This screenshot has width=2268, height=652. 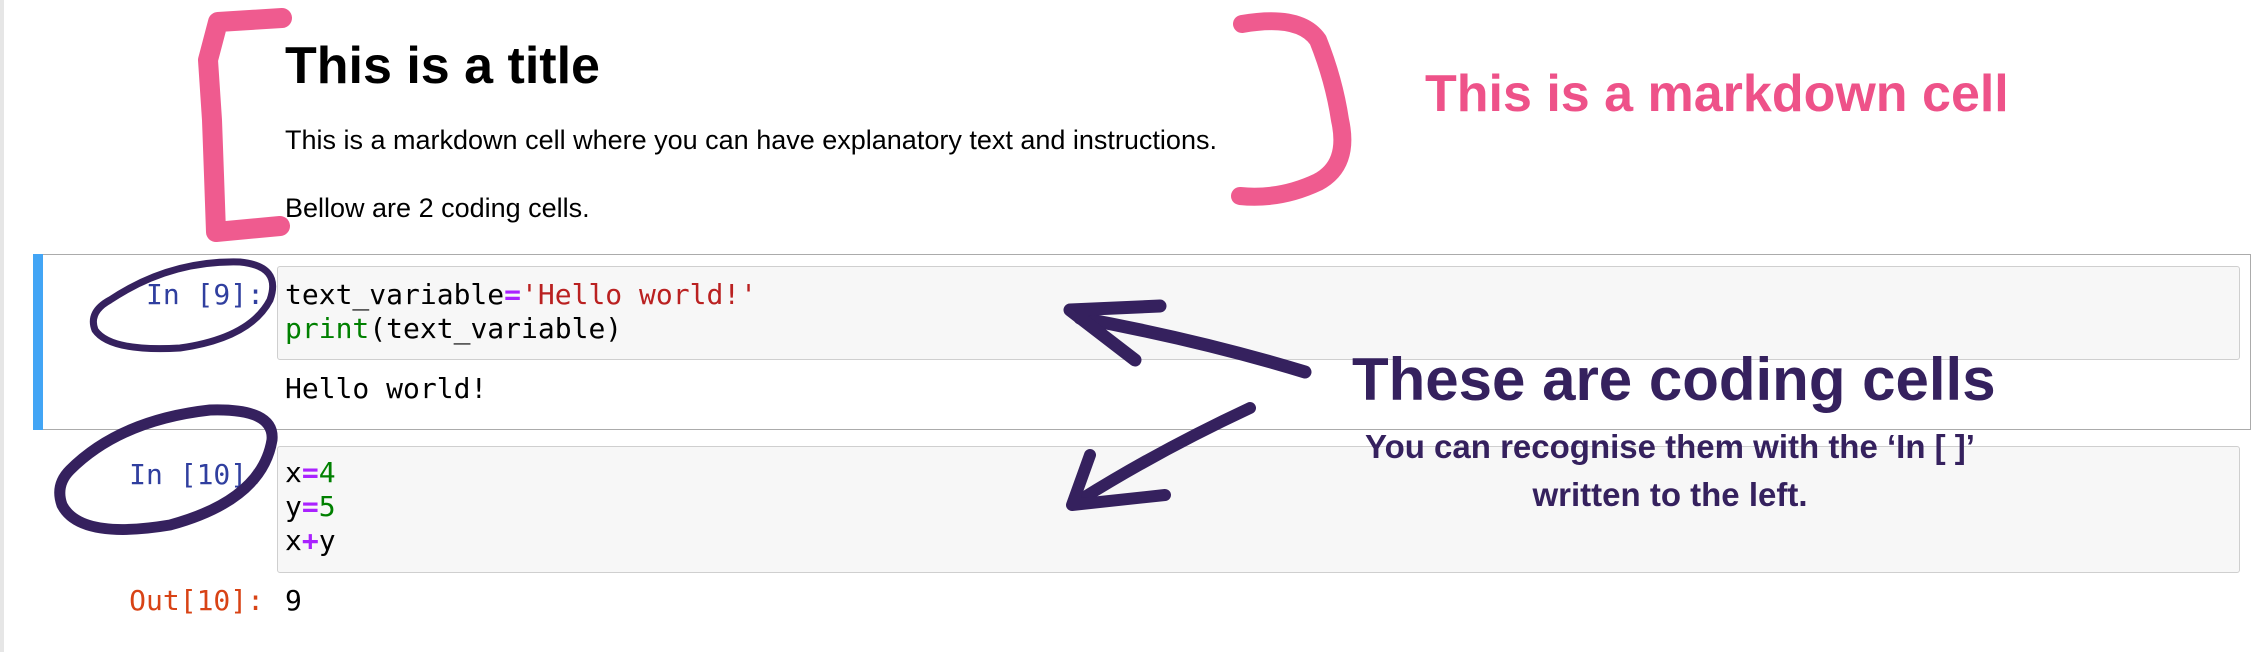 What do you see at coordinates (327, 328) in the screenshot?
I see `code-token: print` at bounding box center [327, 328].